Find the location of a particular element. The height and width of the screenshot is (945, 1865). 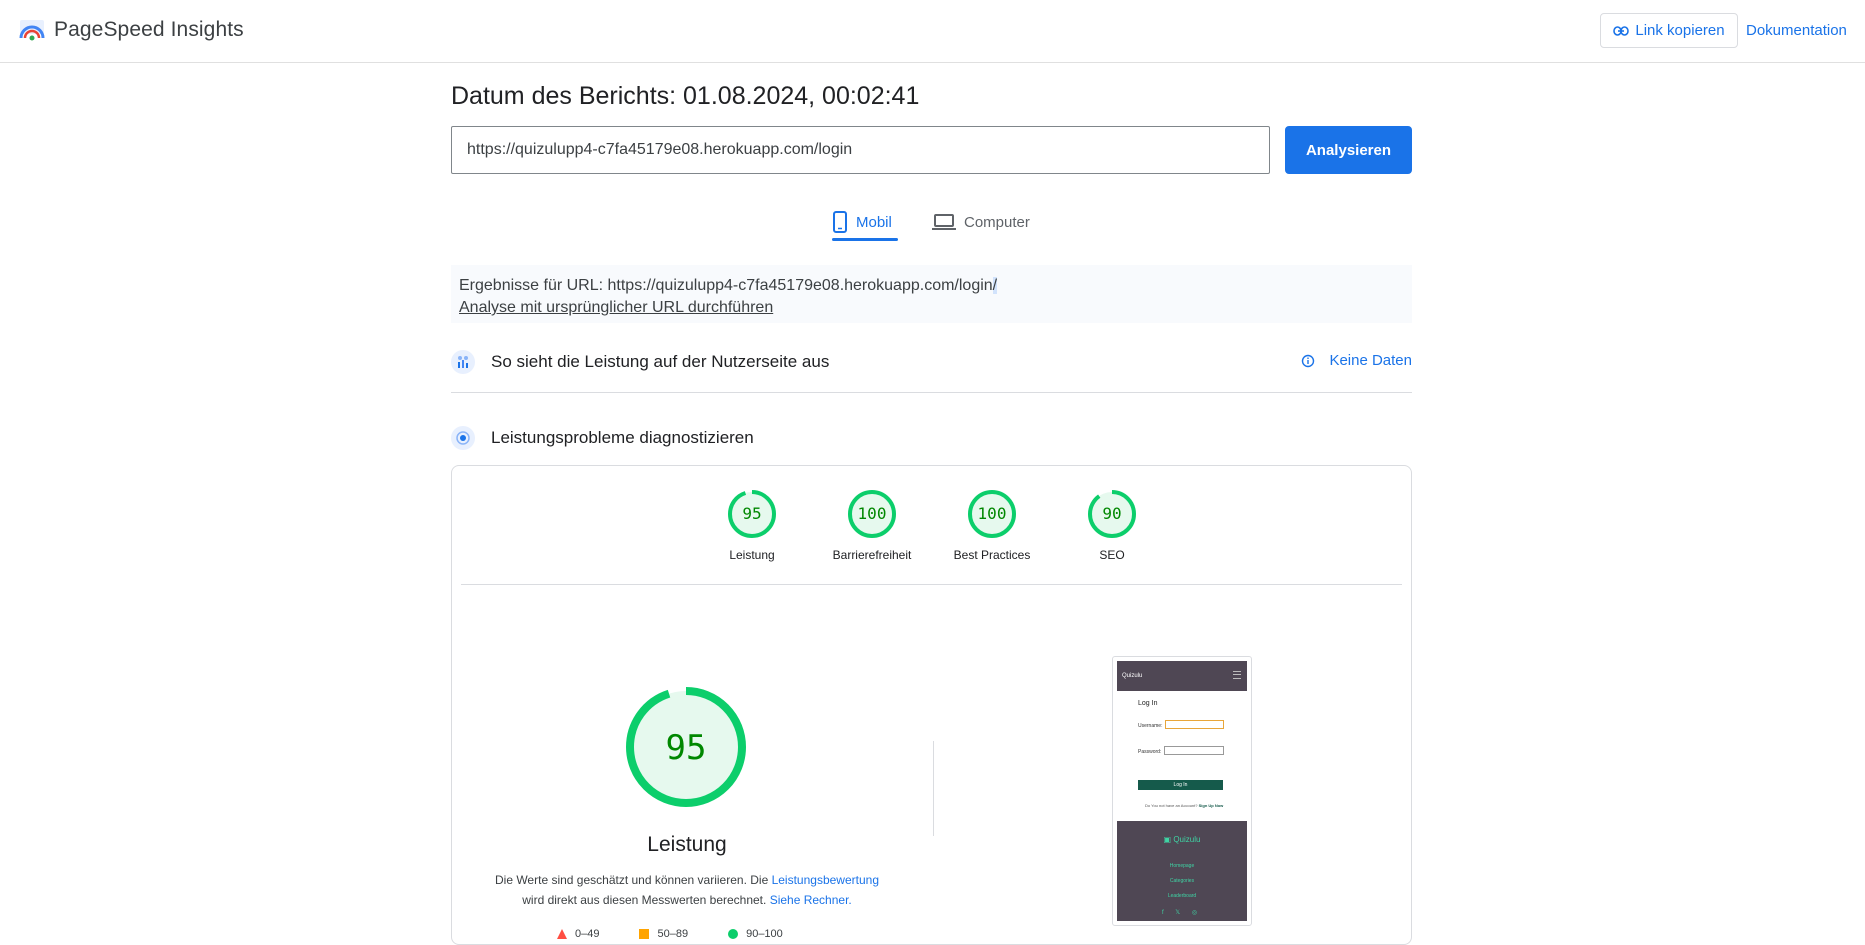

legend-fail-label: 0–49 is located at coordinates (587, 934).